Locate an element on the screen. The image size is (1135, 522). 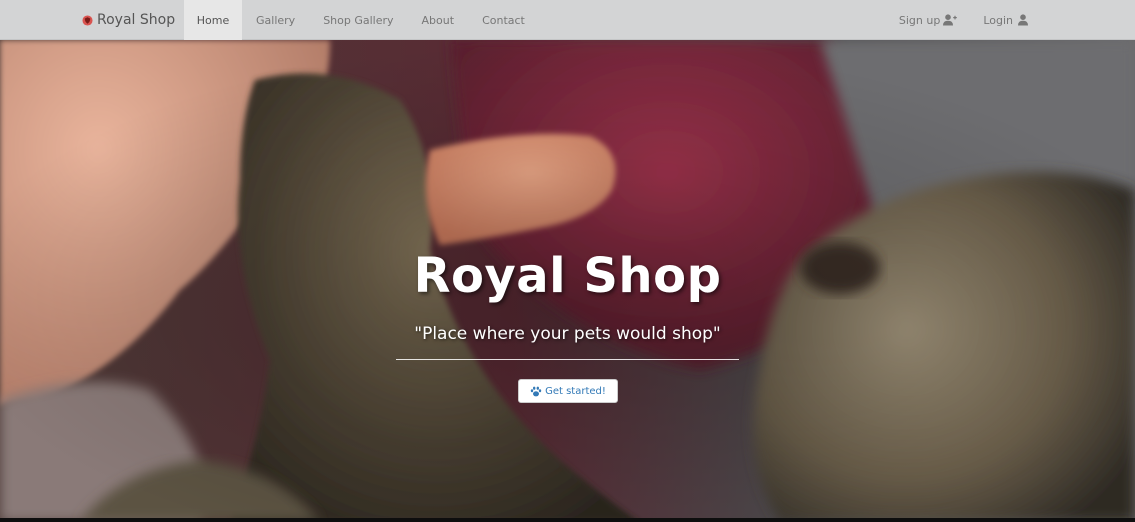
user-plus-icon is located at coordinates (950, 20).